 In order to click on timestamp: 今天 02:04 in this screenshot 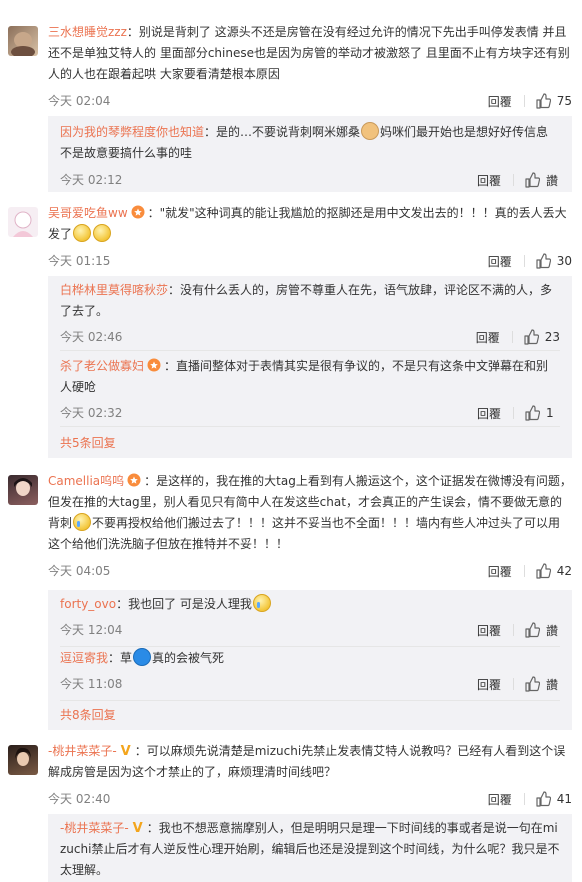, I will do `click(79, 101)`.